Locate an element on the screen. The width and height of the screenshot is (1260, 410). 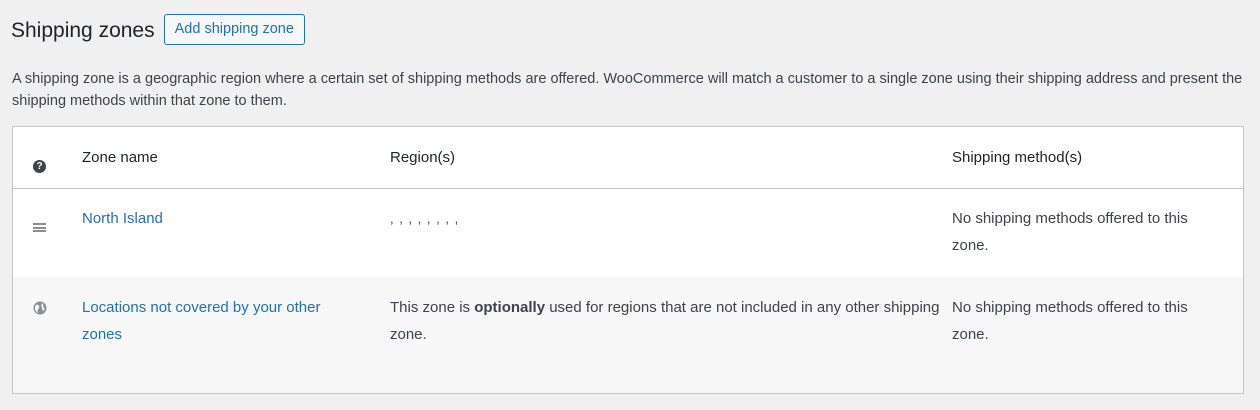
zone-regions: , , , , , , , , is located at coordinates (425, 218).